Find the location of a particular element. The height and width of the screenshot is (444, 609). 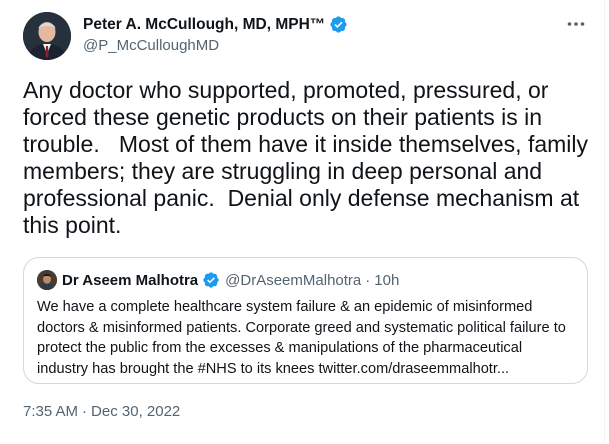

author-name-row: Peter A. McCullough, MD, MPH™ is located at coordinates (215, 24).